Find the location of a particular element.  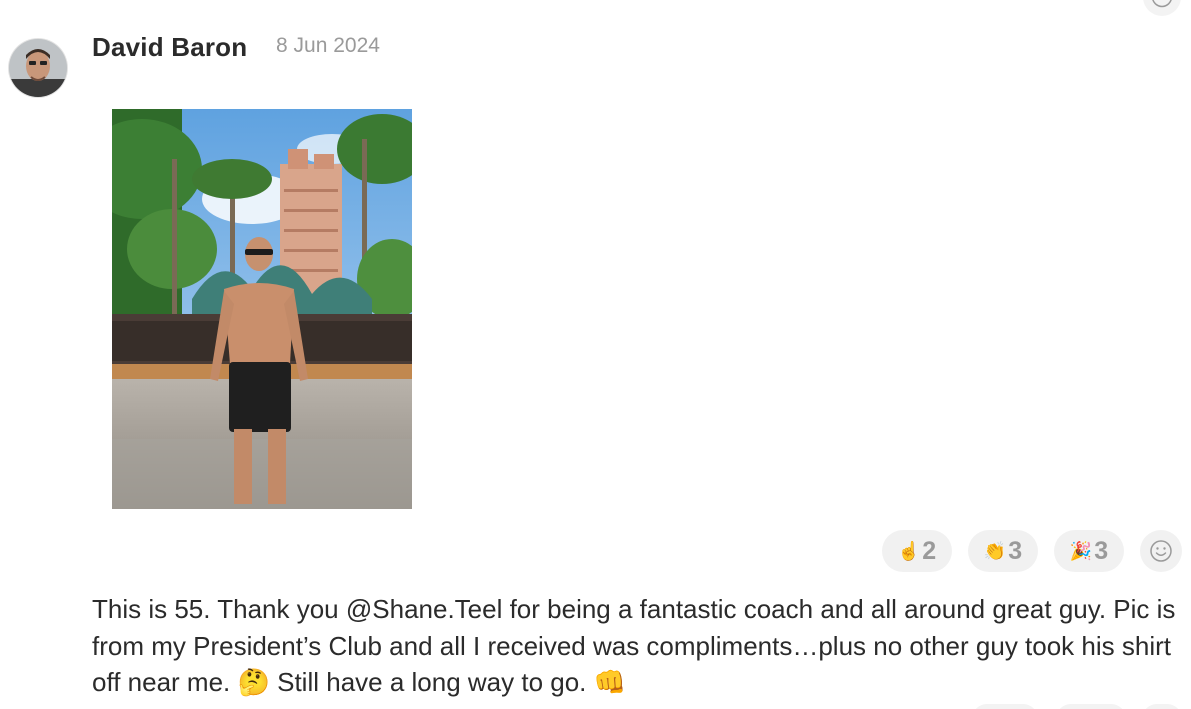

reaction-clapping-hands: 👏 3 is located at coordinates (1003, 551).